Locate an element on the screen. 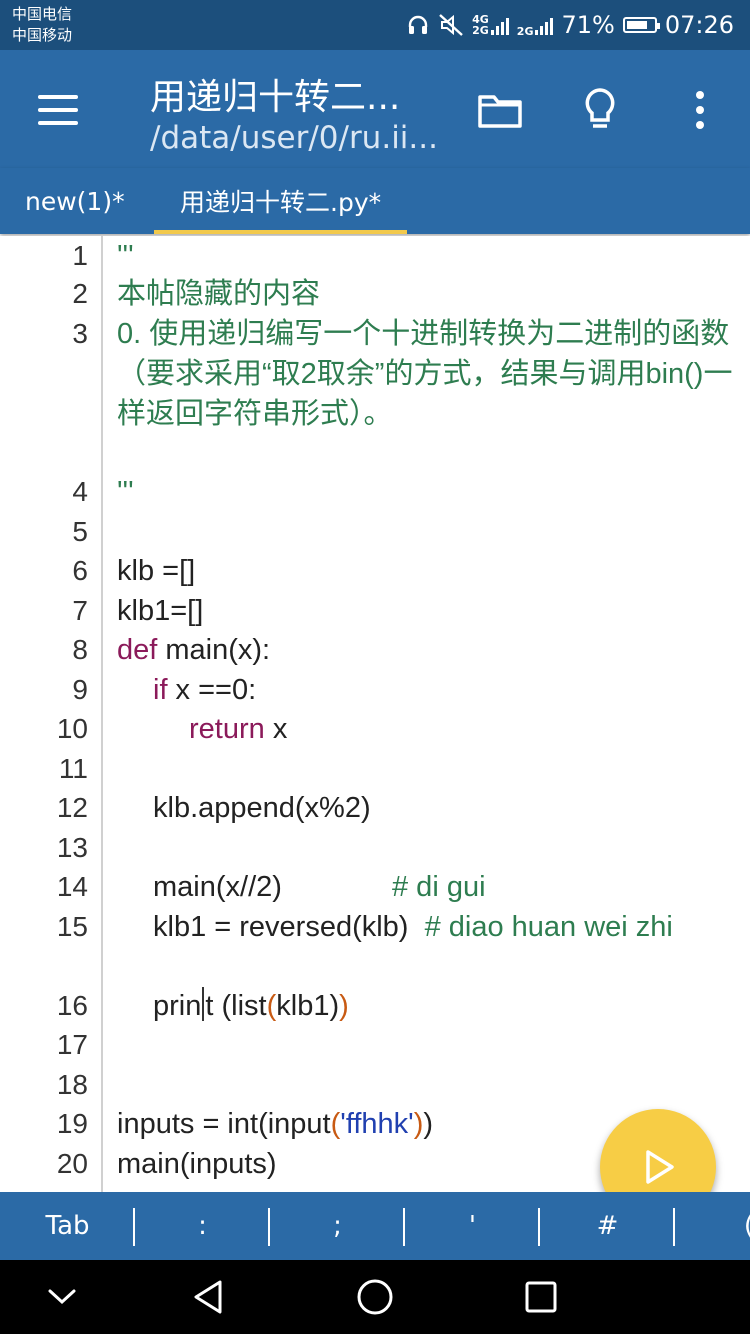 Image resolution: width=750 pixels, height=1334 pixels. play-icon is located at coordinates (660, 1167).